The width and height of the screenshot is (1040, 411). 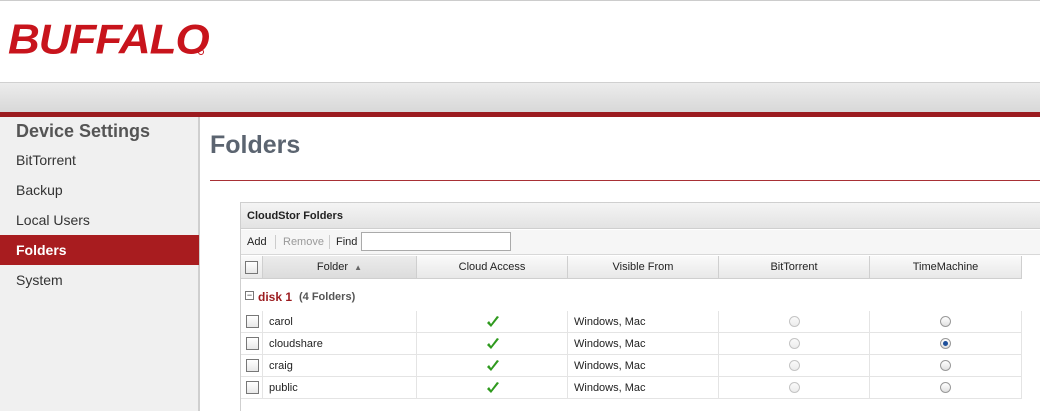 What do you see at coordinates (83, 131) in the screenshot?
I see `sidebar-title: Device Settings` at bounding box center [83, 131].